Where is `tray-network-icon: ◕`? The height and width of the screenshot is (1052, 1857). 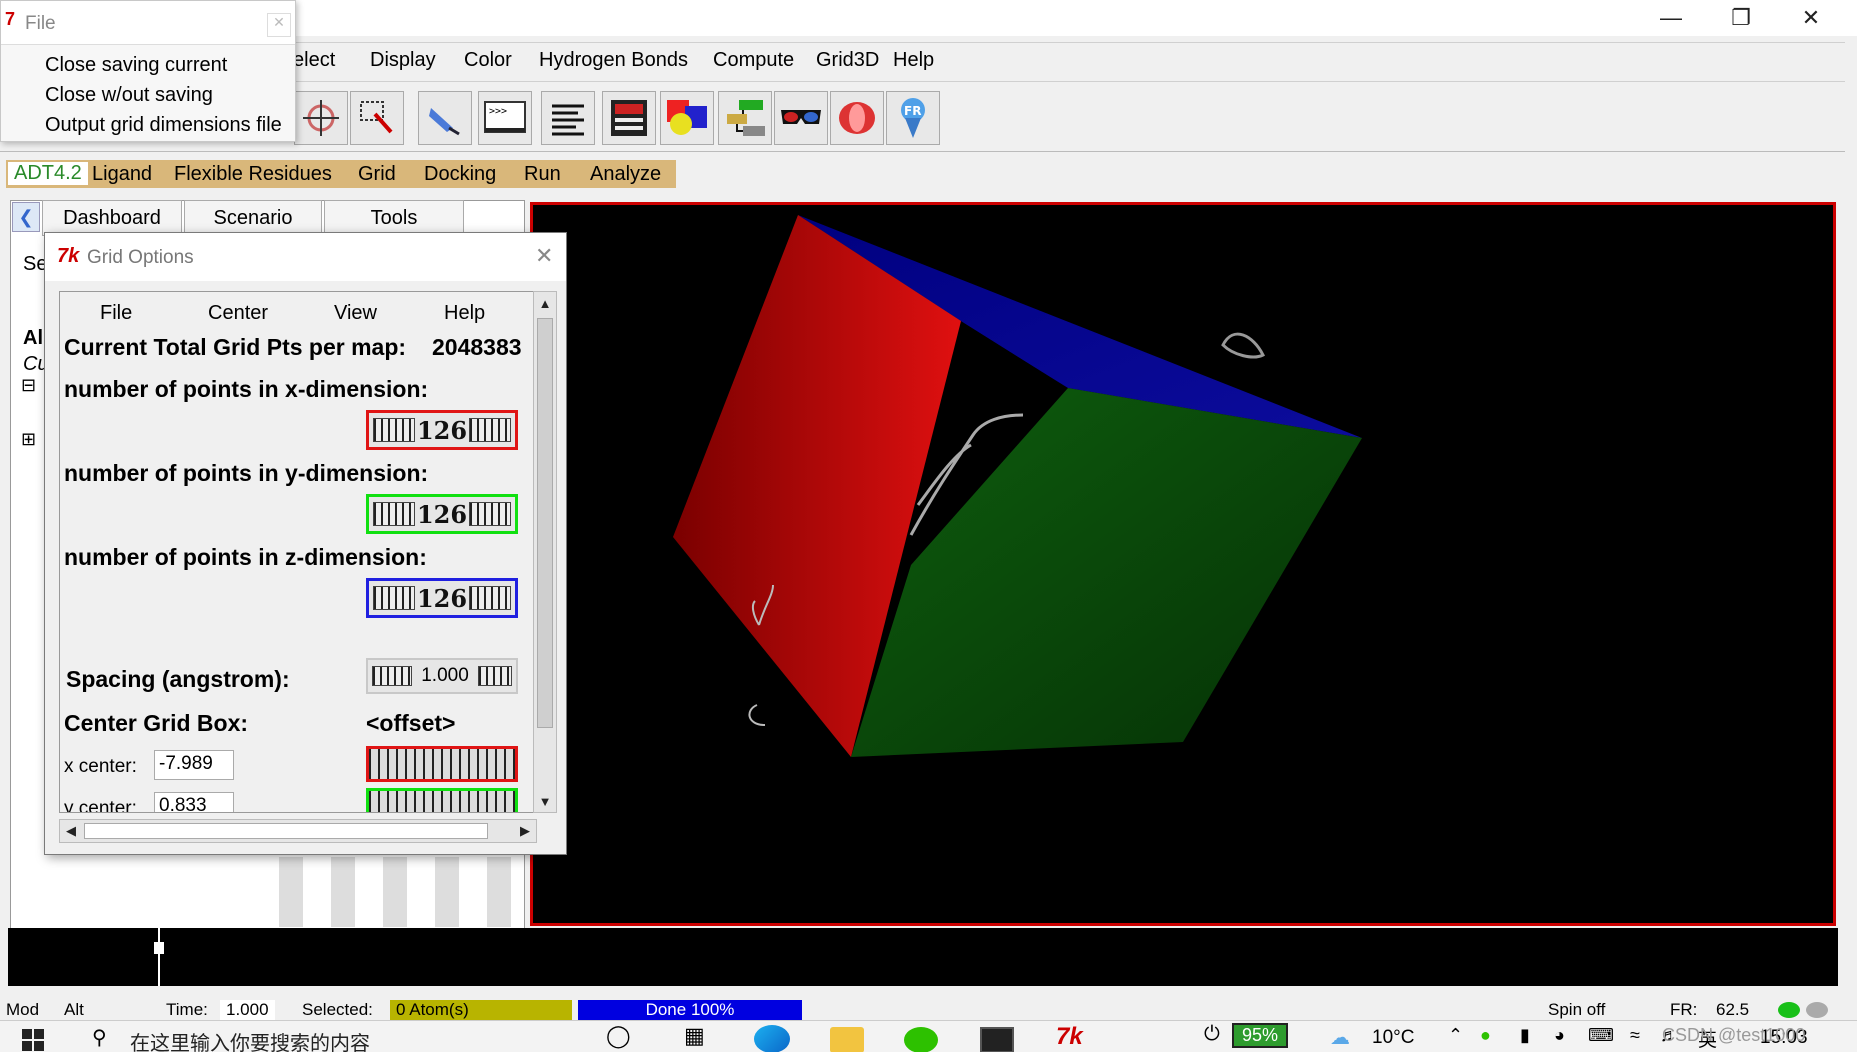 tray-network-icon: ◕ is located at coordinates (1559, 1035).